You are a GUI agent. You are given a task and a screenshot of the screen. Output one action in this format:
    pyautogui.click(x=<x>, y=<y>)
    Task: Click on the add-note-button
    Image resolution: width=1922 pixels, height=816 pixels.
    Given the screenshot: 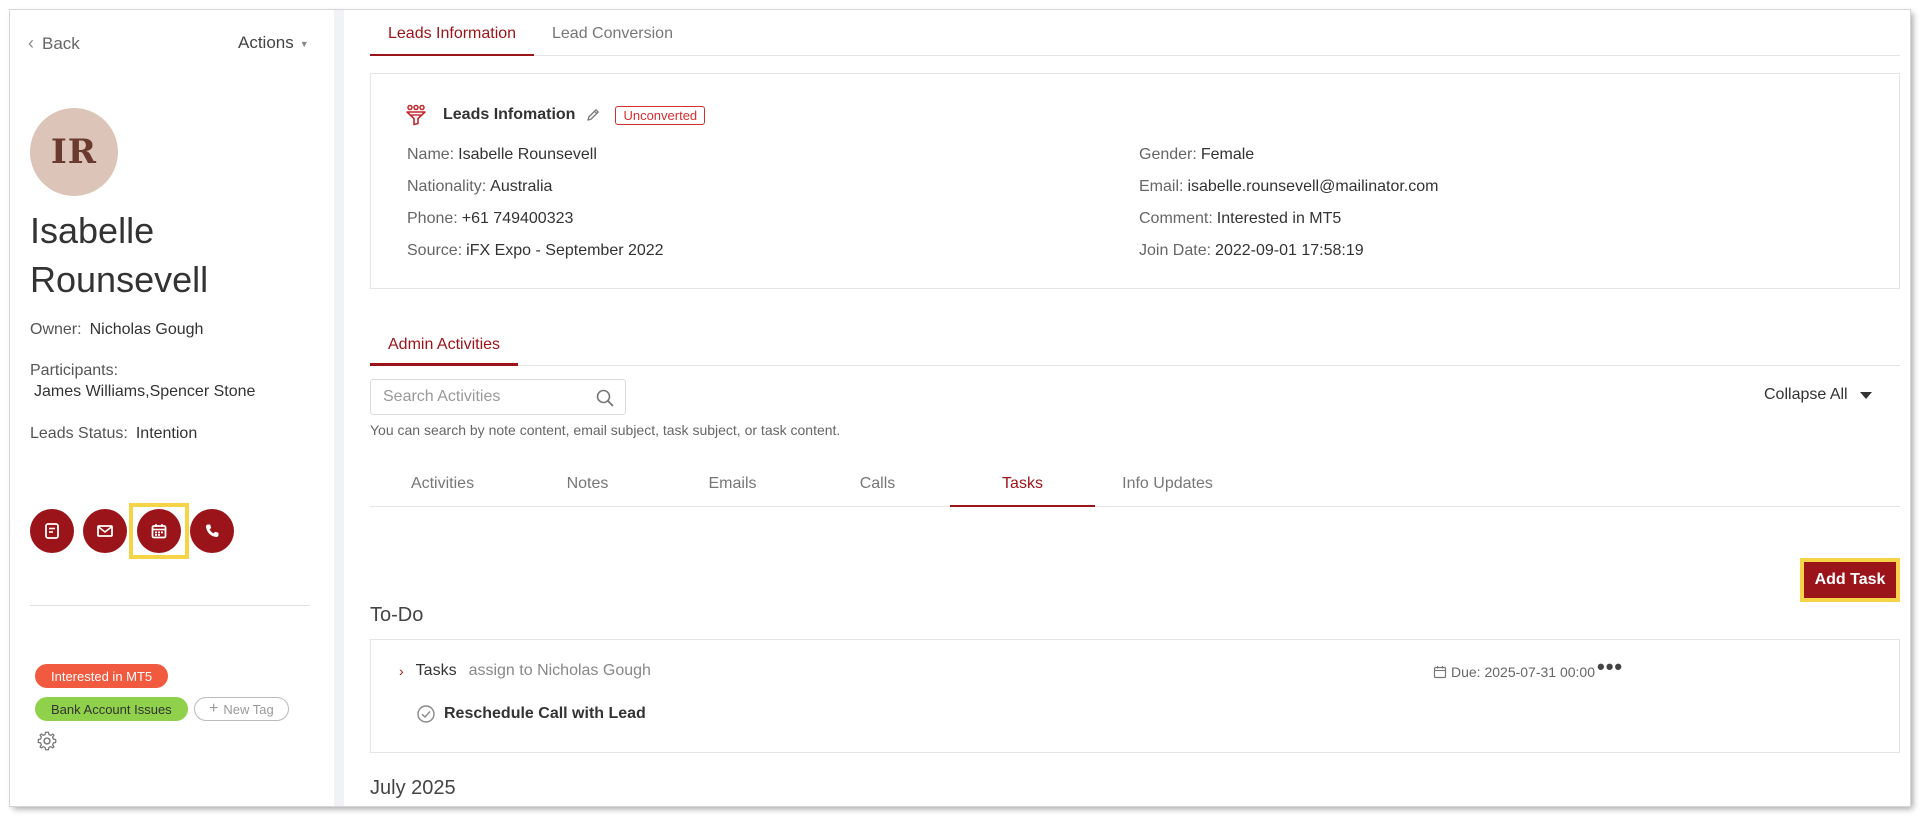 What is the action you would take?
    pyautogui.click(x=52, y=531)
    